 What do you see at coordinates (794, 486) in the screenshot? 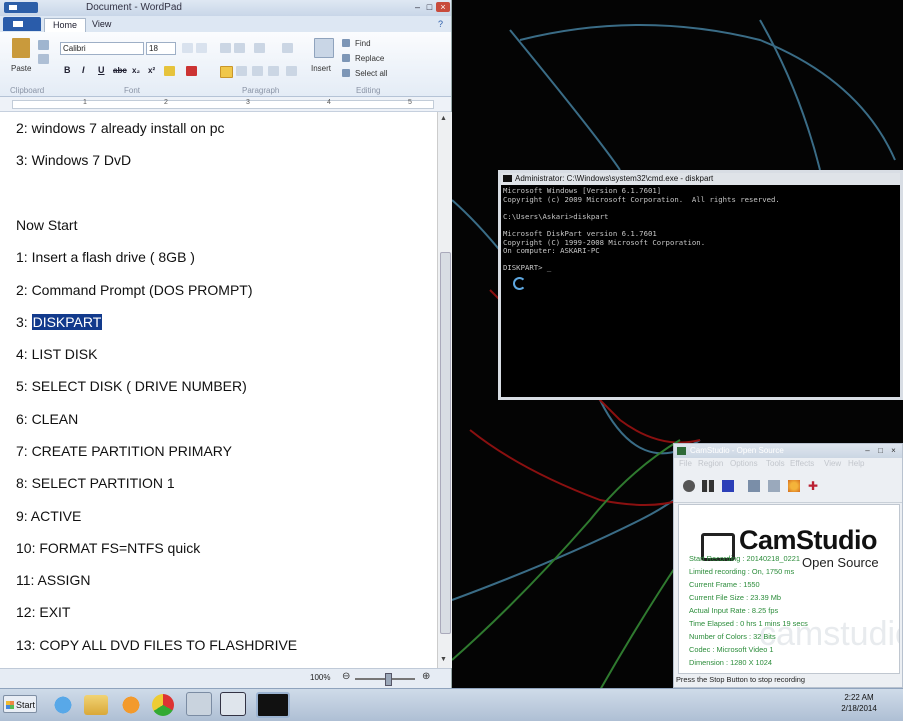
I see `effects-icon` at bounding box center [794, 486].